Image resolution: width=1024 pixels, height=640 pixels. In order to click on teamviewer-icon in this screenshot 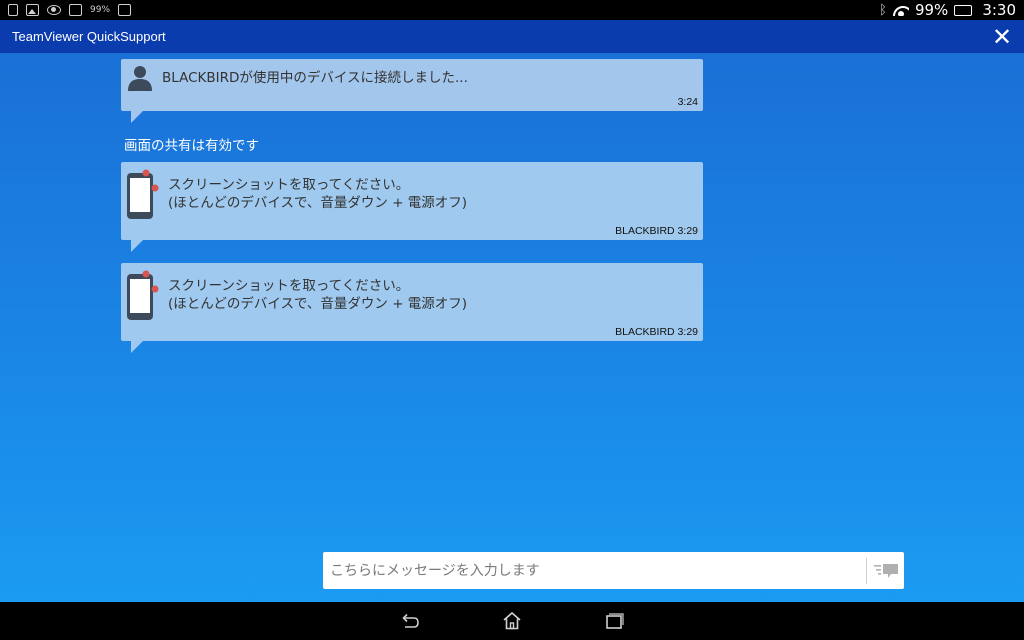, I will do `click(75, 10)`.